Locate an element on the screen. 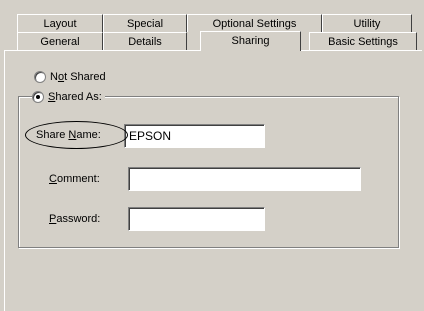 The height and width of the screenshot is (311, 424). tab-optional-settings-label: Optional Settings is located at coordinates (254, 24).